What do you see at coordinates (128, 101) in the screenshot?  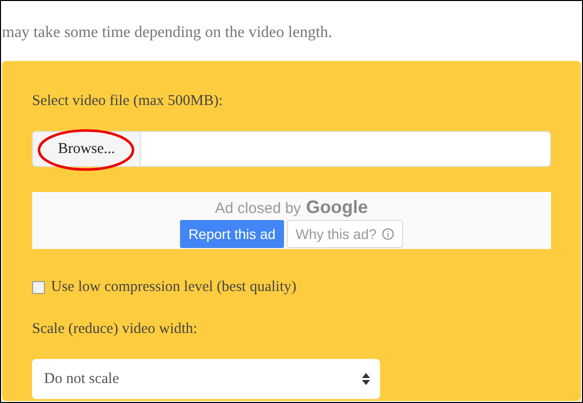 I see `file-label: Select video file (max 500MB):` at bounding box center [128, 101].